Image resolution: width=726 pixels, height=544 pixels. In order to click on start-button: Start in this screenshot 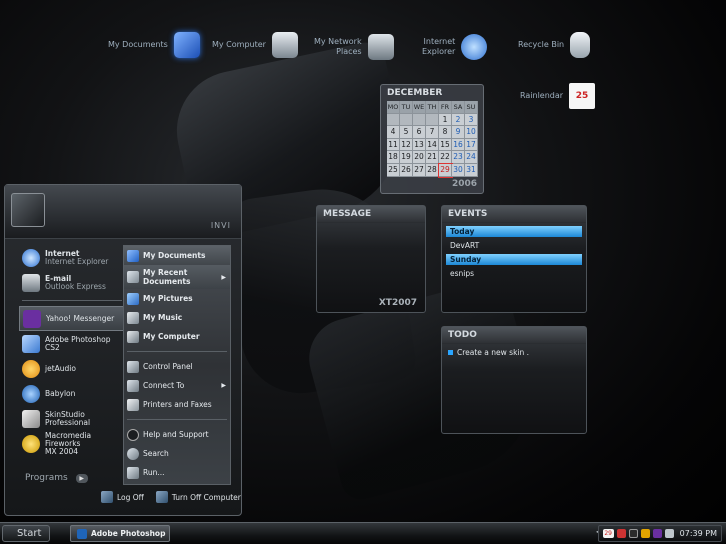, I will do `click(26, 533)`.